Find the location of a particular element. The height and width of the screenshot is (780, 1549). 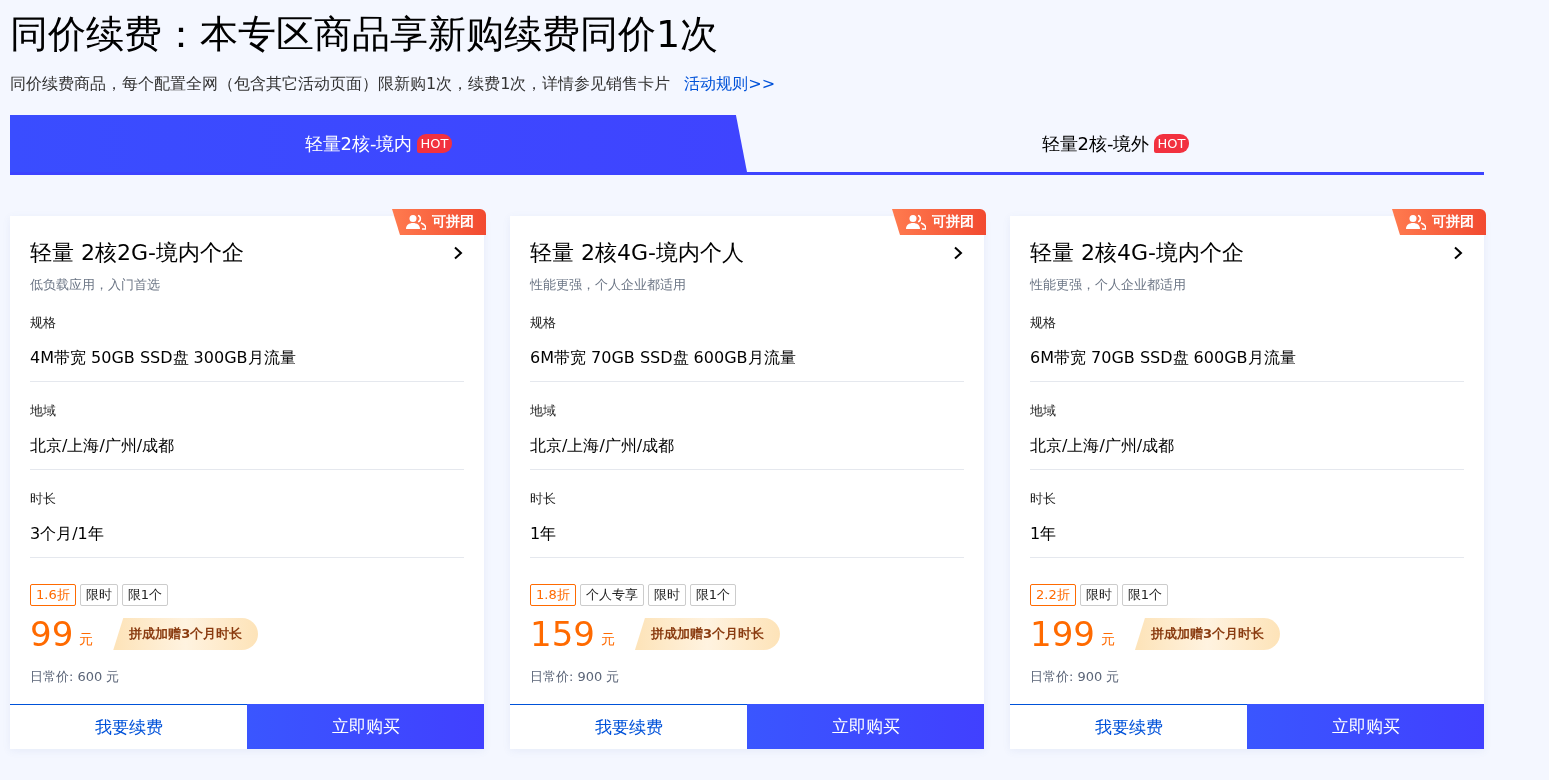

tab: 轻量2核-境外 HOT is located at coordinates (1115, 143).